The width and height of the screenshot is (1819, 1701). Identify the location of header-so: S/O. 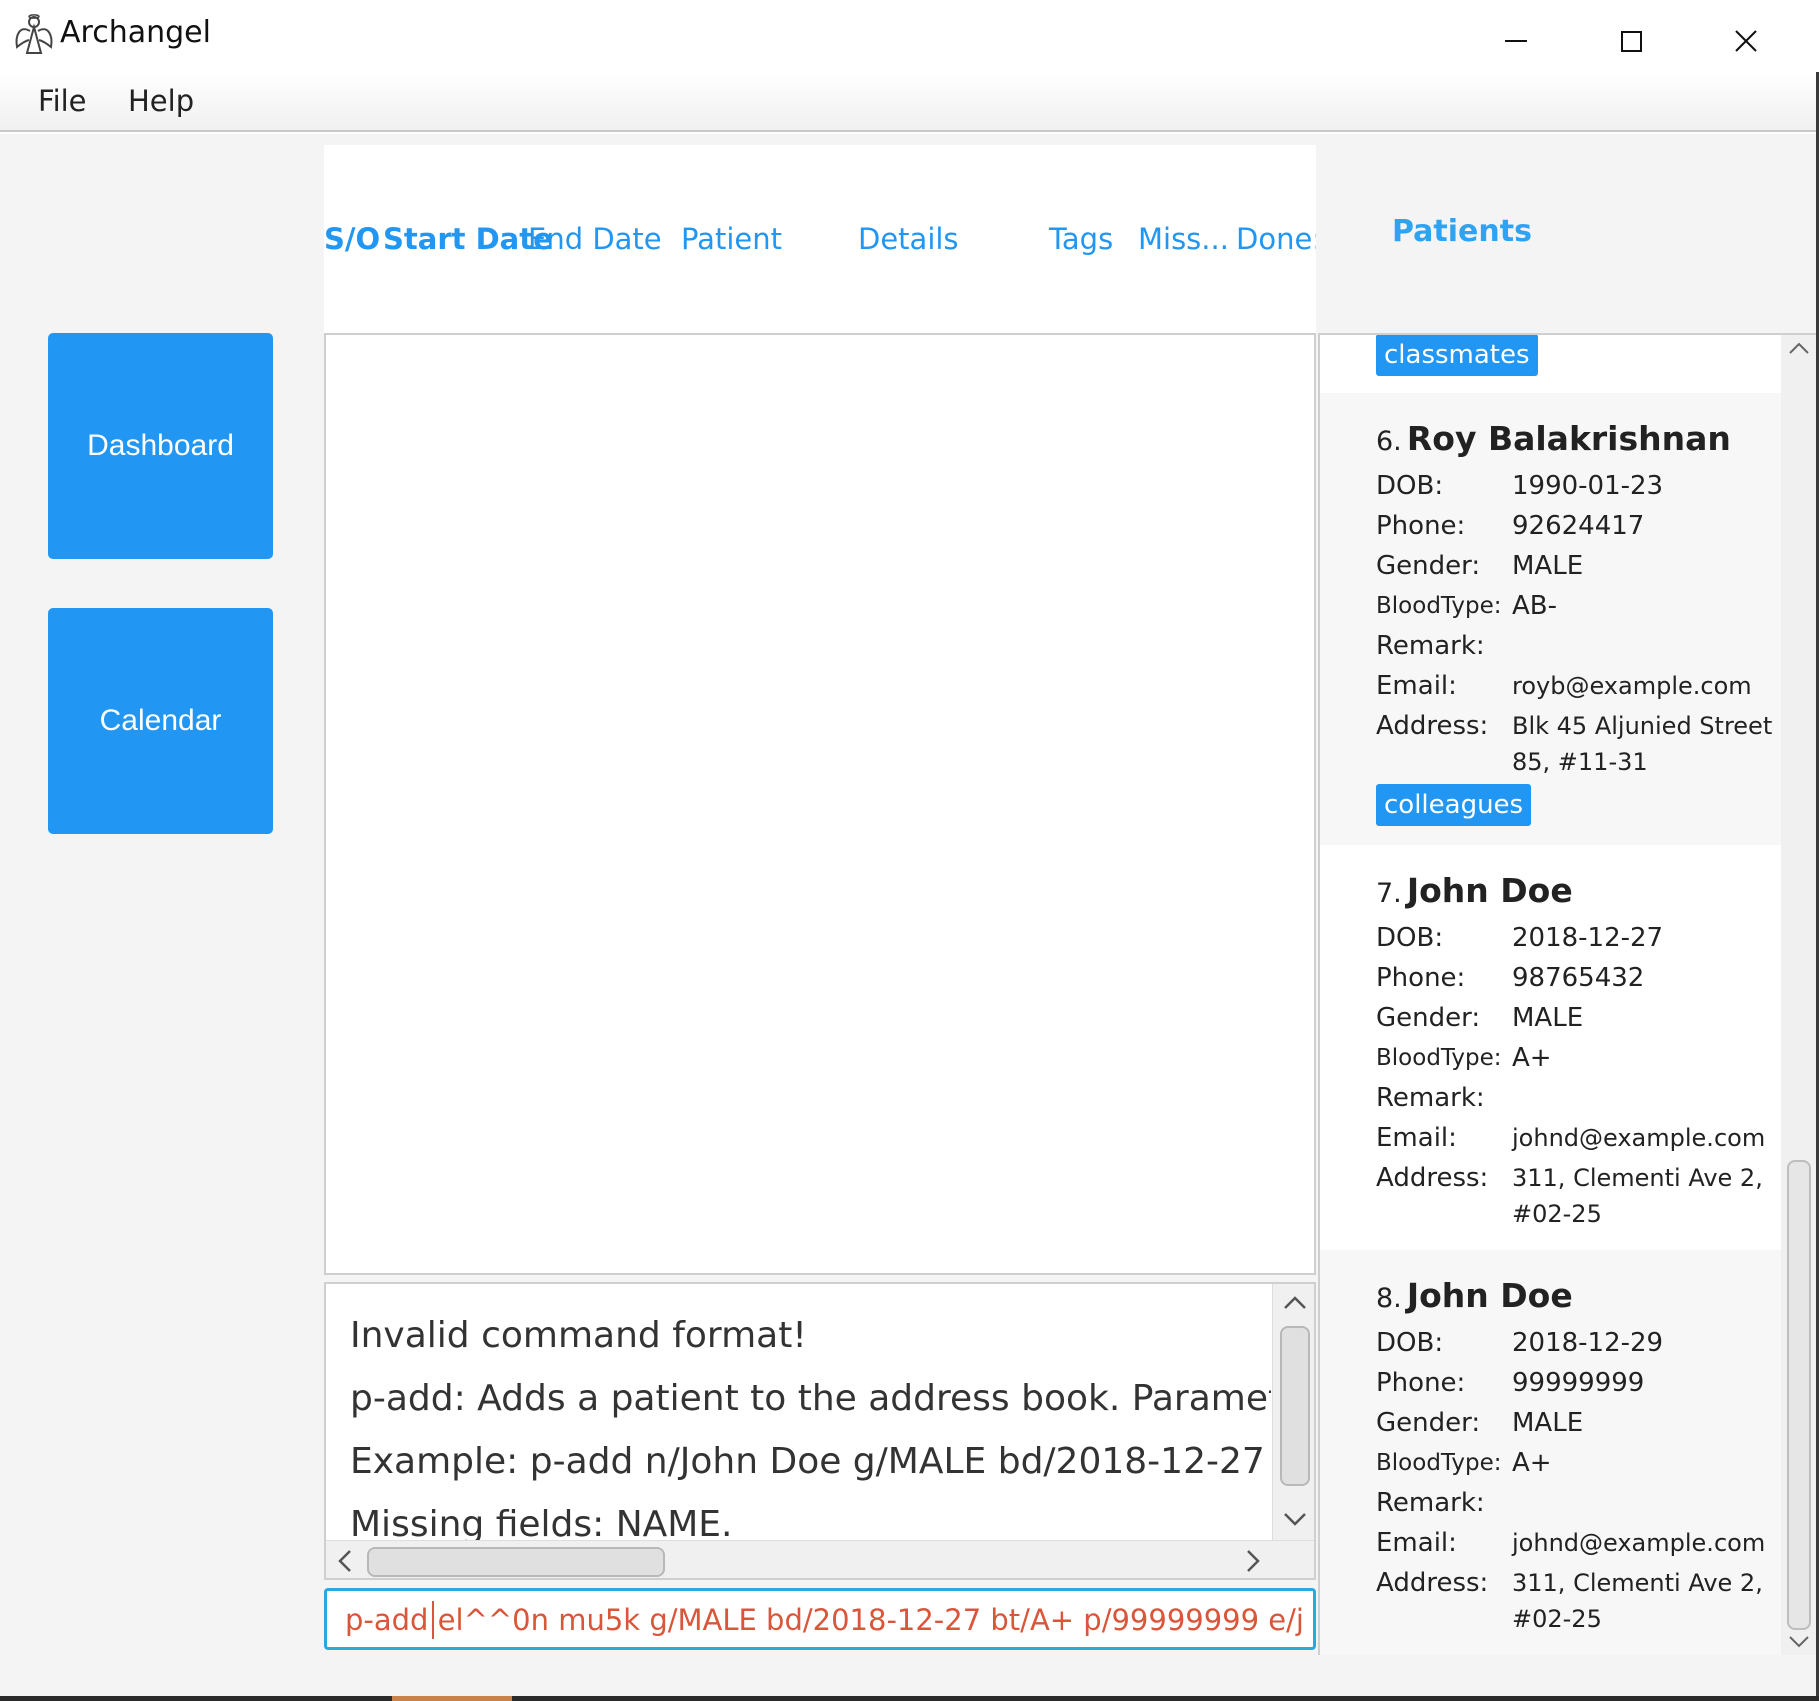
(352, 239).